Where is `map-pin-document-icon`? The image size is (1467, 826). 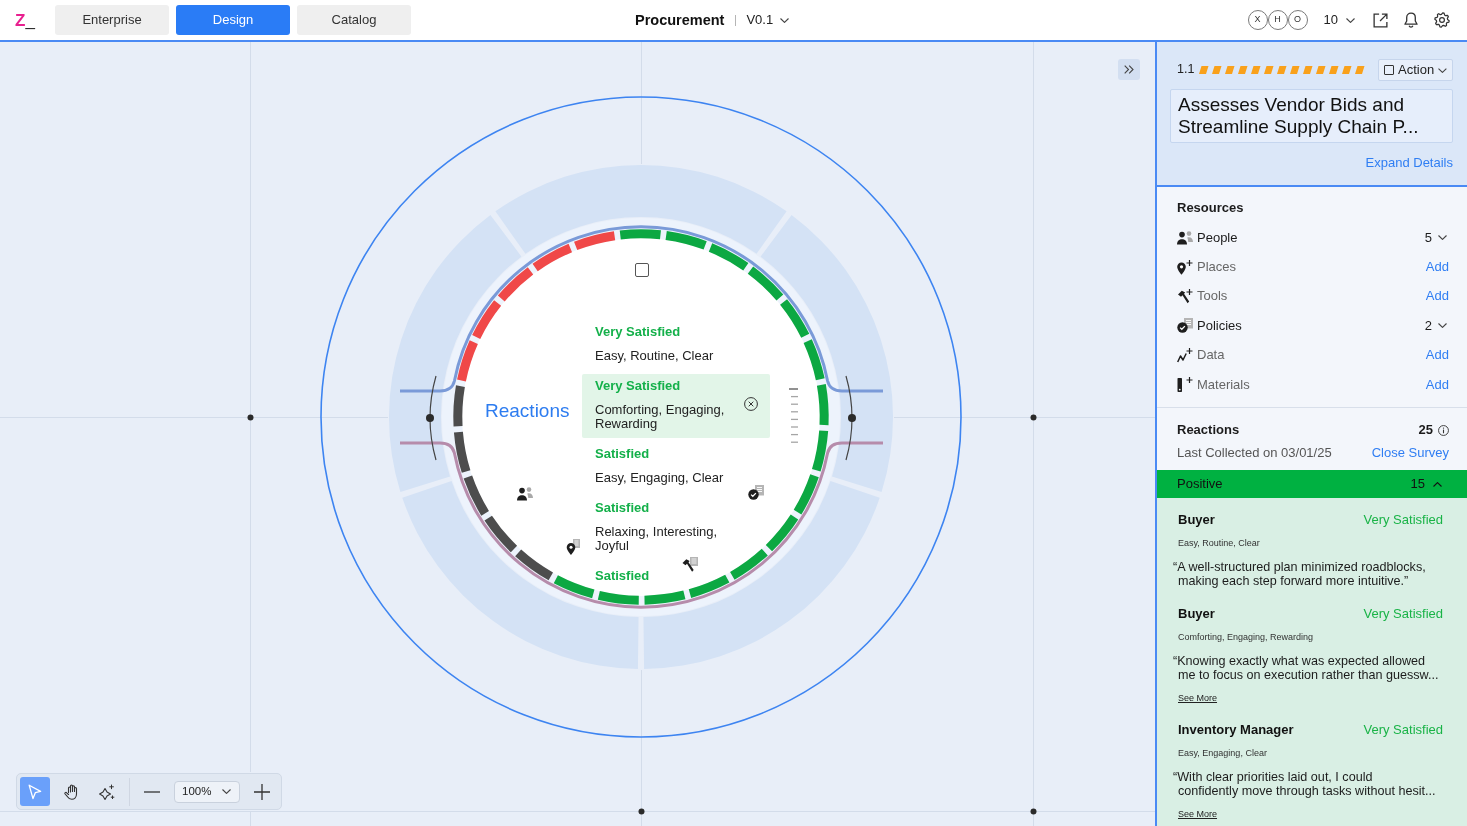
map-pin-document-icon is located at coordinates (573, 547).